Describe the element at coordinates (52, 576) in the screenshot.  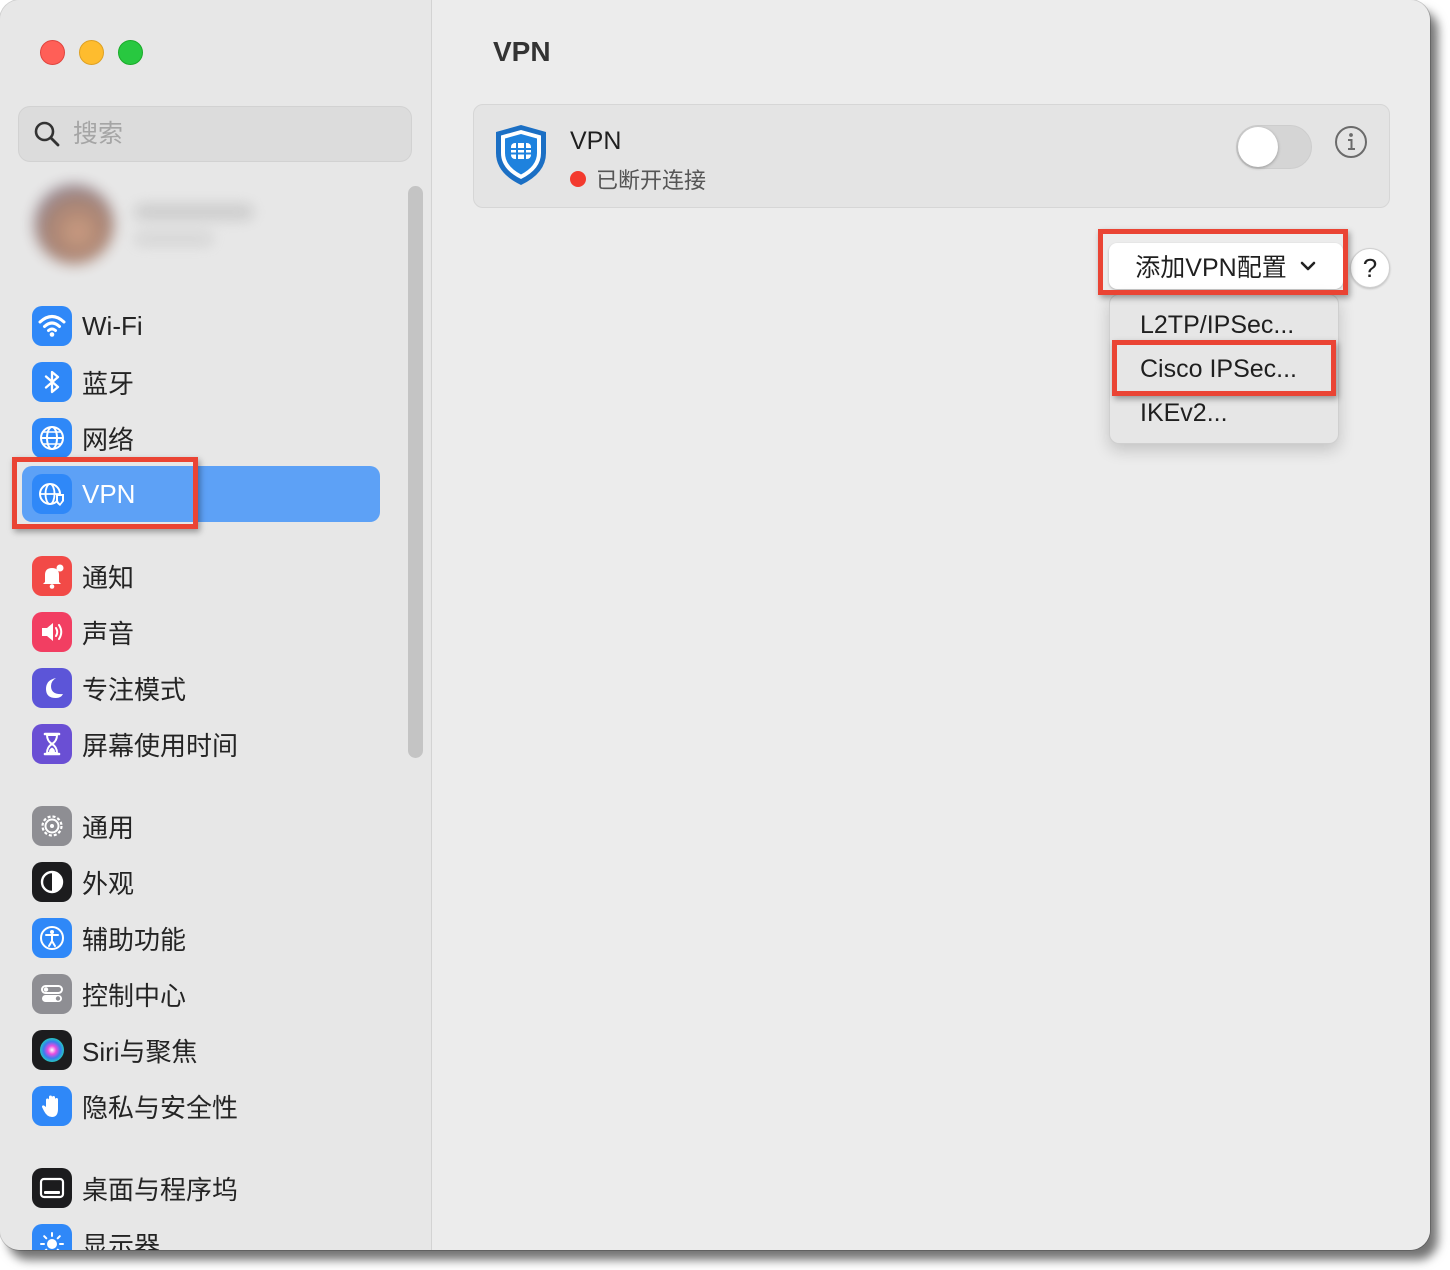
I see `bell-icon` at that location.